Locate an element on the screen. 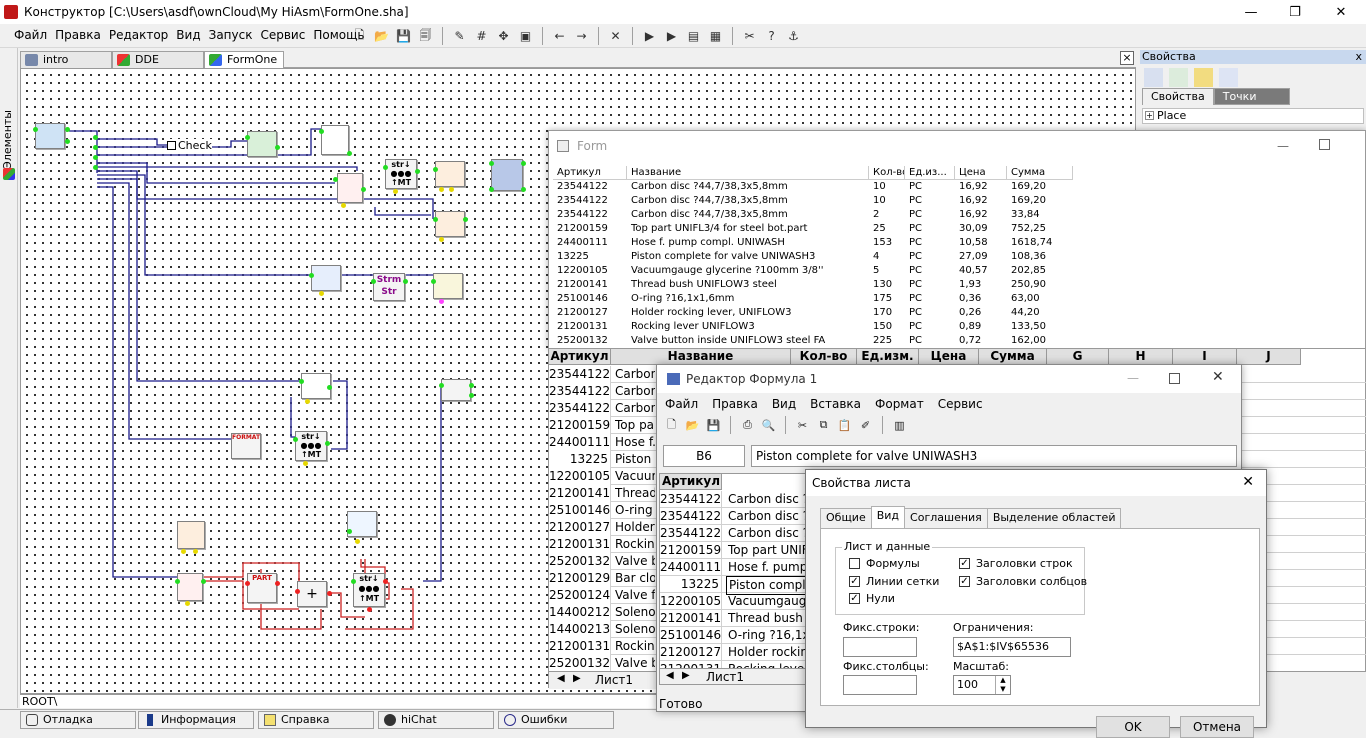 This screenshot has height=738, width=1366. column-header: H is located at coordinates (1141, 357).